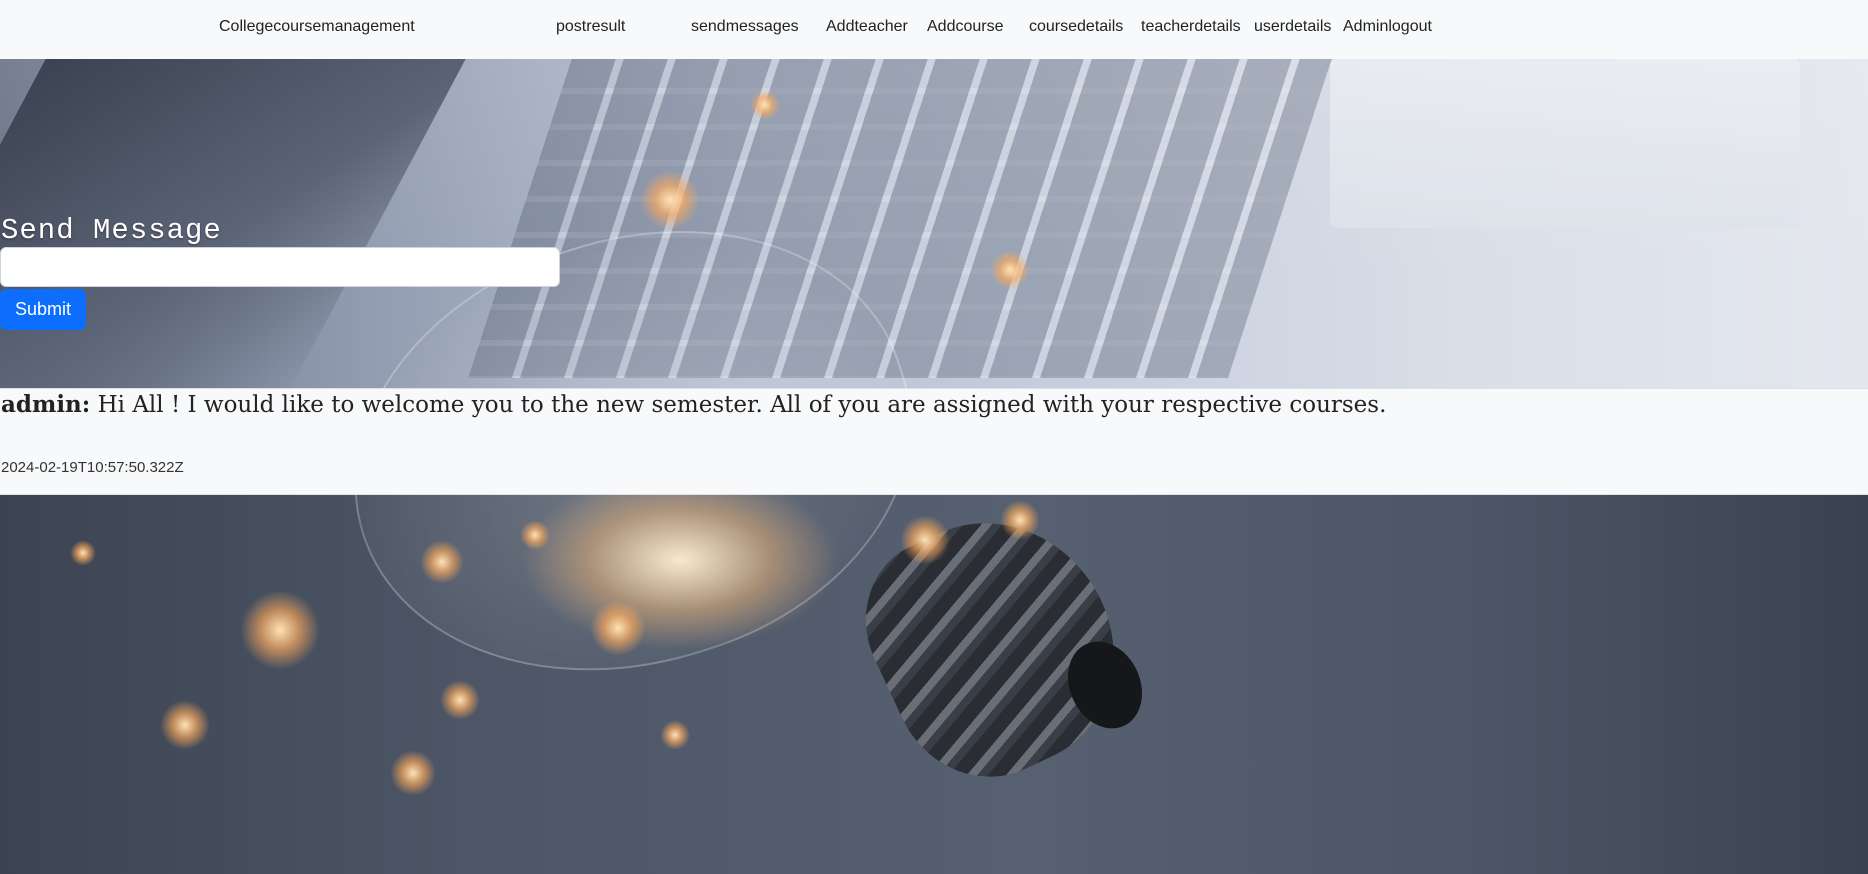 The image size is (1868, 874). What do you see at coordinates (43, 309) in the screenshot?
I see `submit-button: Submit` at bounding box center [43, 309].